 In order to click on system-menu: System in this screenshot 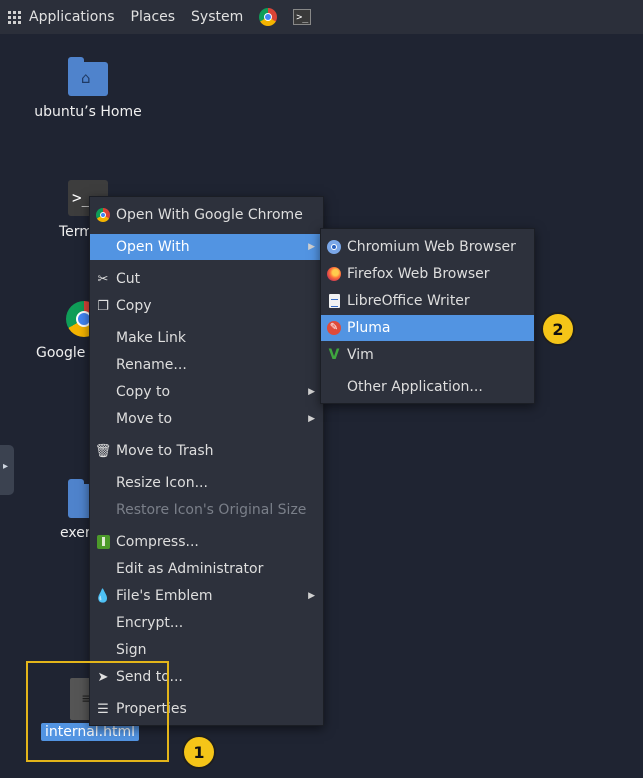, I will do `click(217, 17)`.